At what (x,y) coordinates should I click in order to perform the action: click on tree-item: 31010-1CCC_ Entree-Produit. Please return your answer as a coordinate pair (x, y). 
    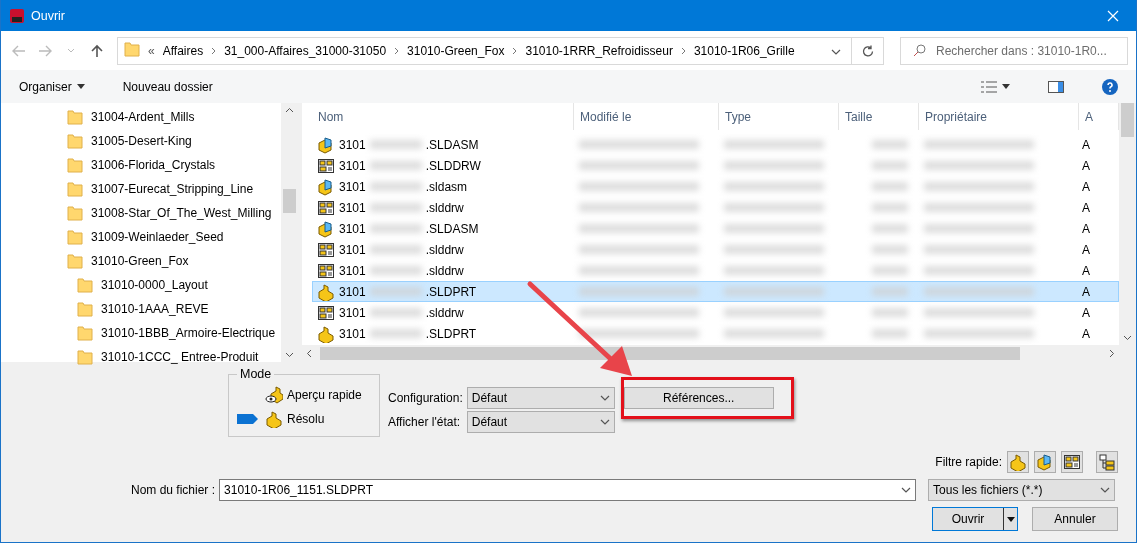
    Looking at the image, I should click on (141, 357).